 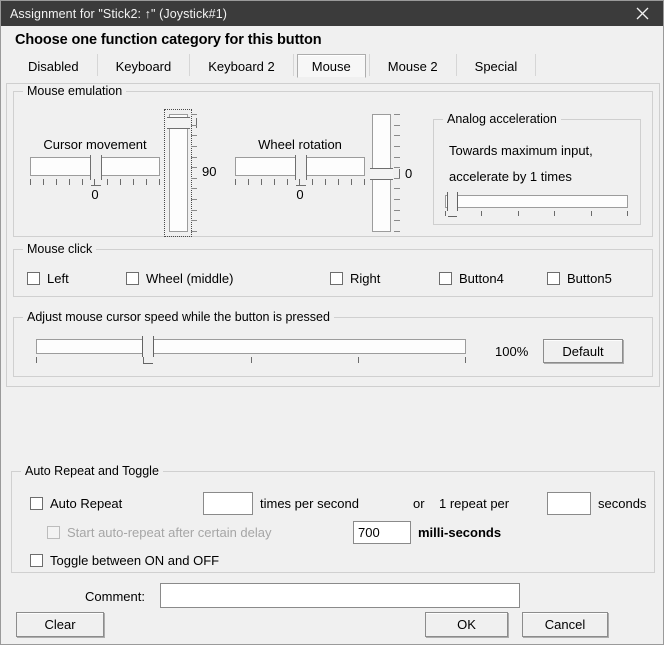 I want to click on analog-acceleration-line2: accelerate by 1 times, so click(x=510, y=176).